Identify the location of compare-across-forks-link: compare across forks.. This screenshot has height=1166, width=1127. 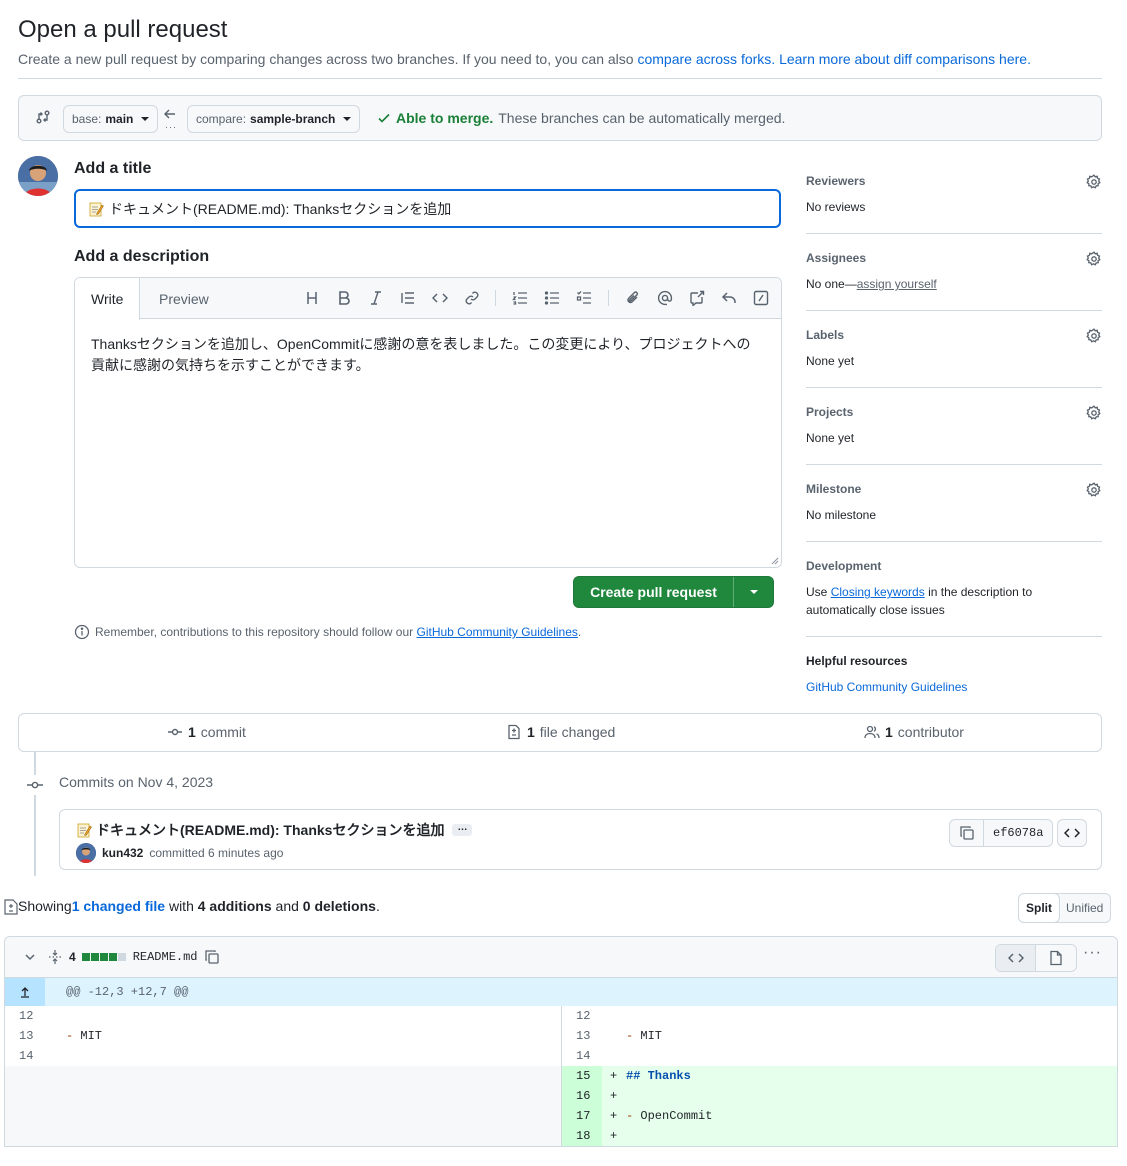
(706, 59).